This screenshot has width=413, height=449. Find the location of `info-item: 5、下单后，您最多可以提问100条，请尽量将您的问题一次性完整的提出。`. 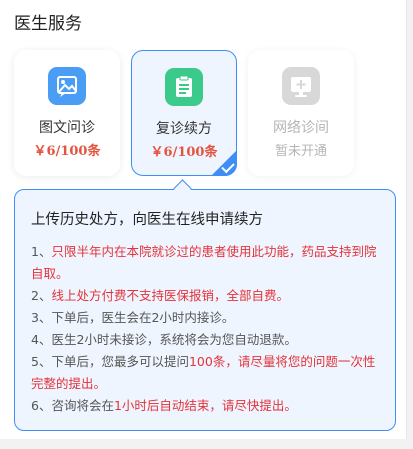

info-item: 5、下单后，您最多可以提问100条，请尽量将您的问题一次性完整的提出。 is located at coordinates (205, 373).